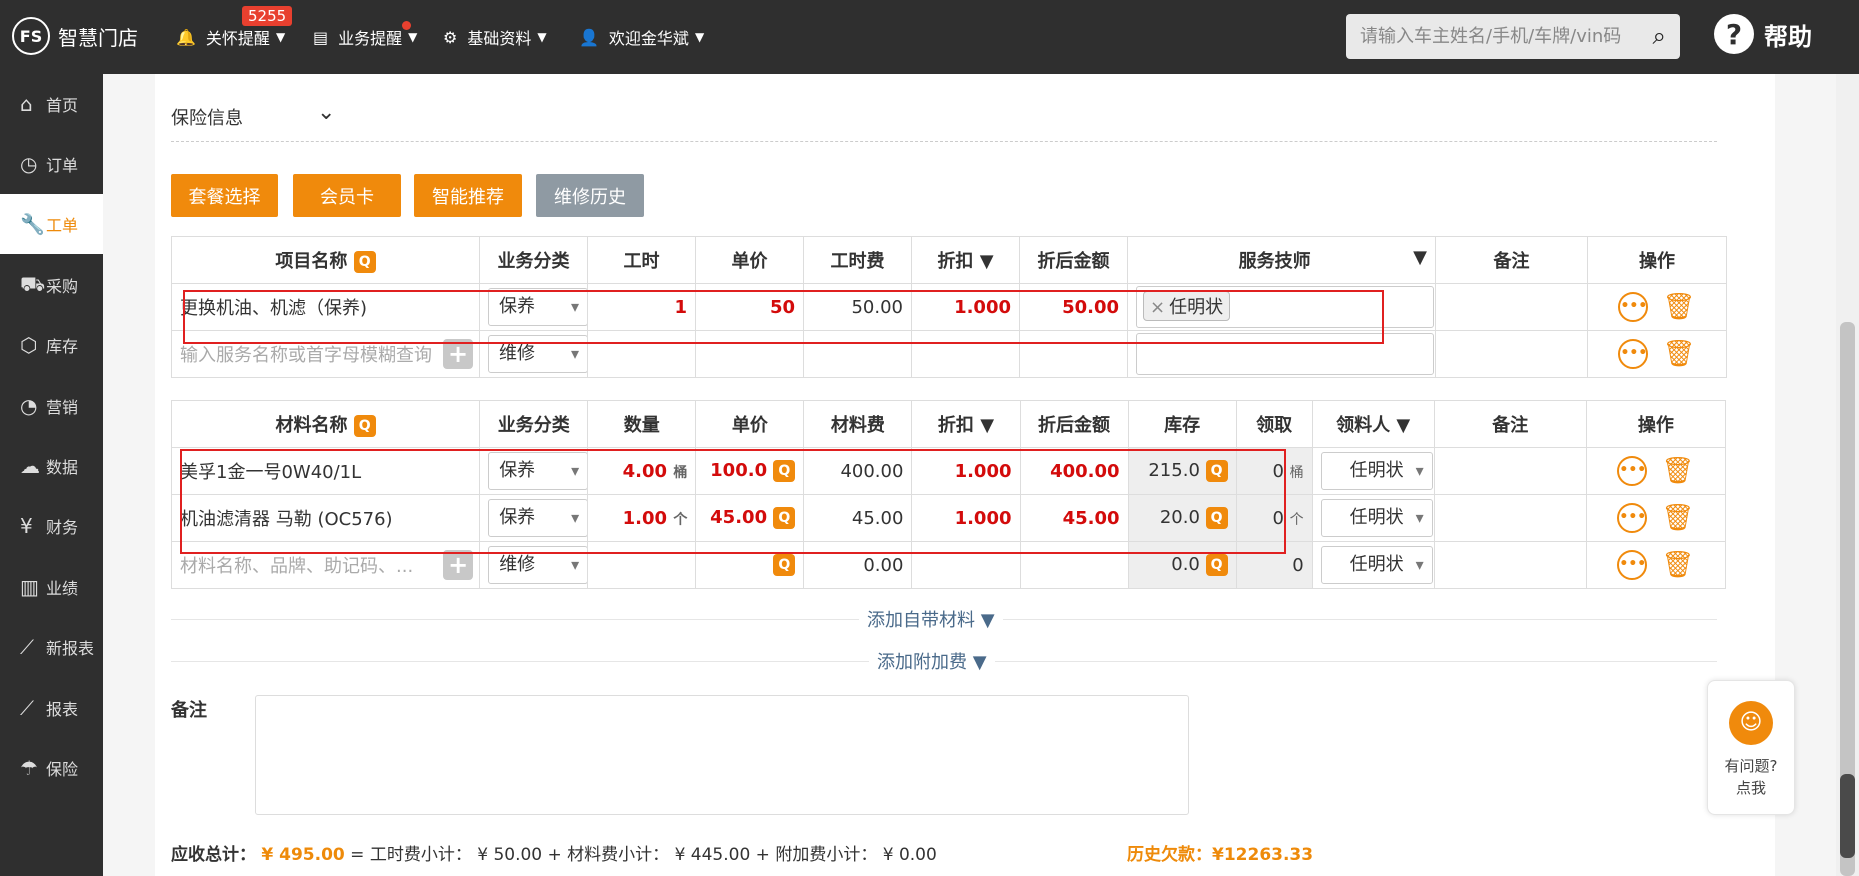  I want to click on umbrella-icon: ☂, so click(29, 768).